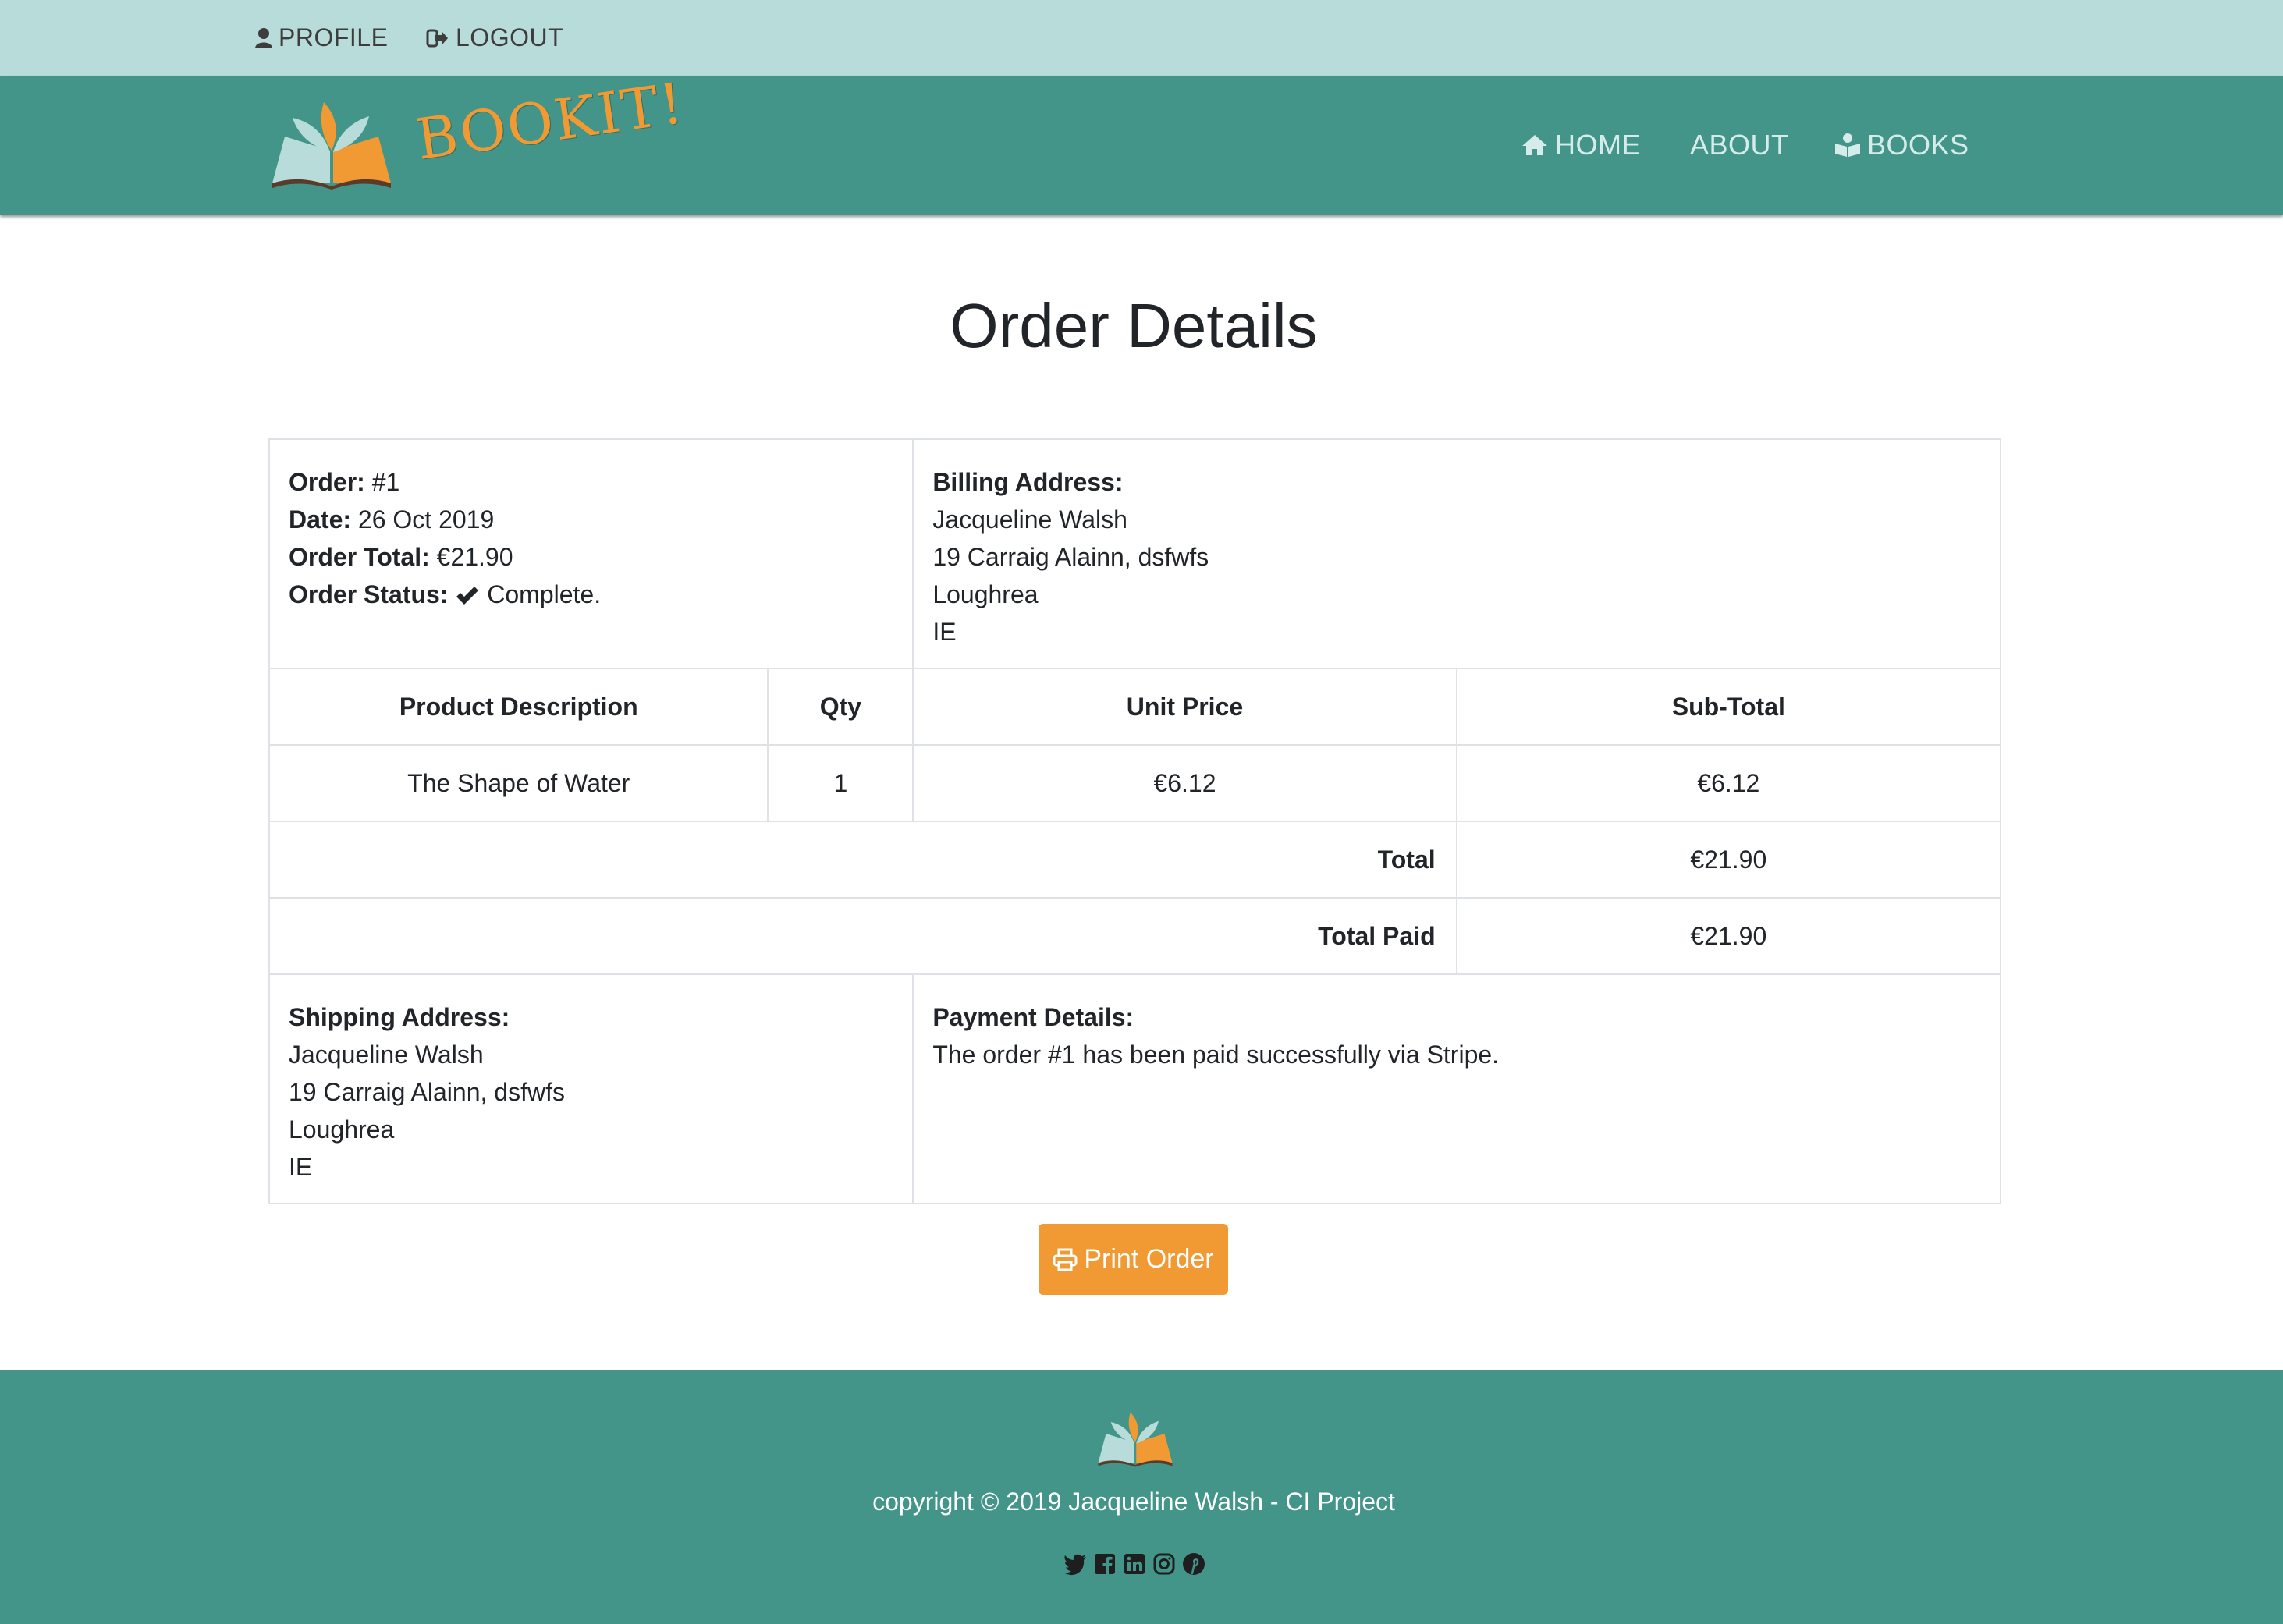 The image size is (2283, 1624). What do you see at coordinates (1848, 145) in the screenshot?
I see `book-reader-icon` at bounding box center [1848, 145].